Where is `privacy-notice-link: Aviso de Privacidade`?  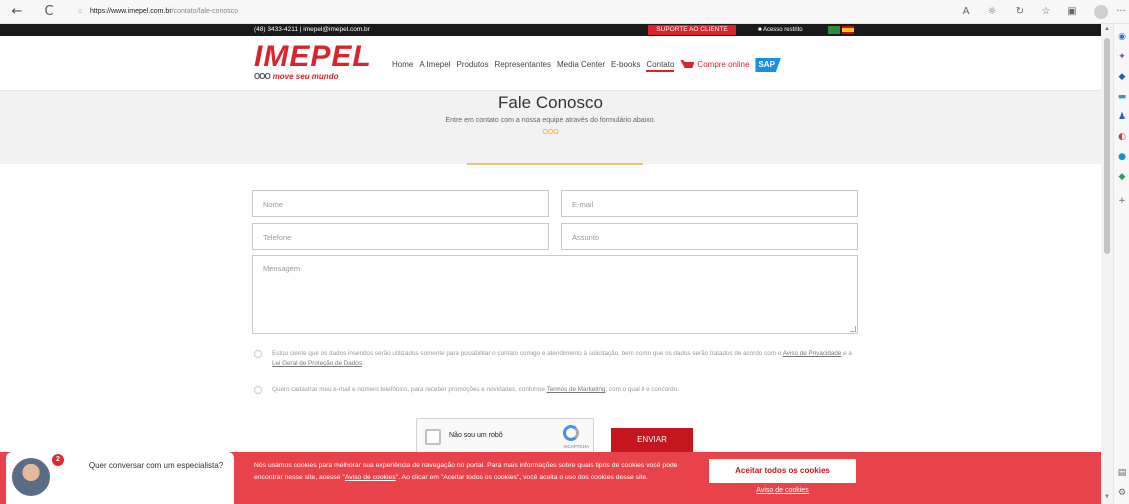
privacy-notice-link: Aviso de Privacidade is located at coordinates (812, 353).